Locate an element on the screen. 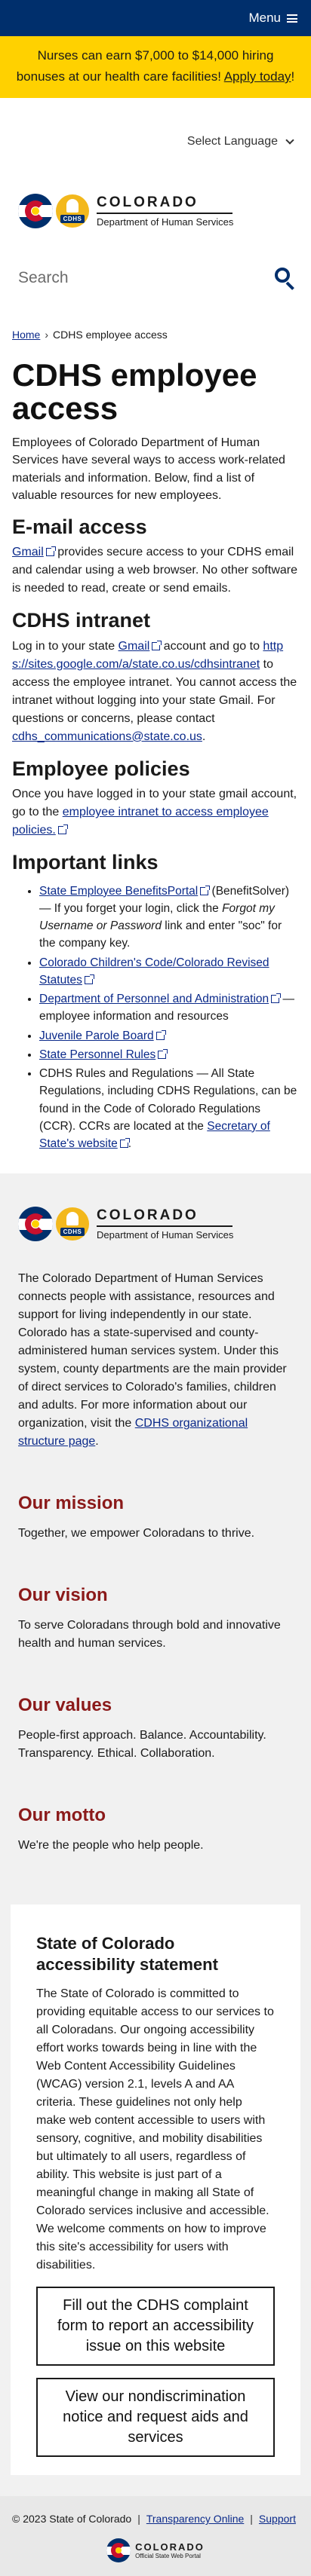 Image resolution: width=311 pixels, height=2576 pixels. communications-email-link: cdhs_communications@state.co.us is located at coordinates (107, 736).